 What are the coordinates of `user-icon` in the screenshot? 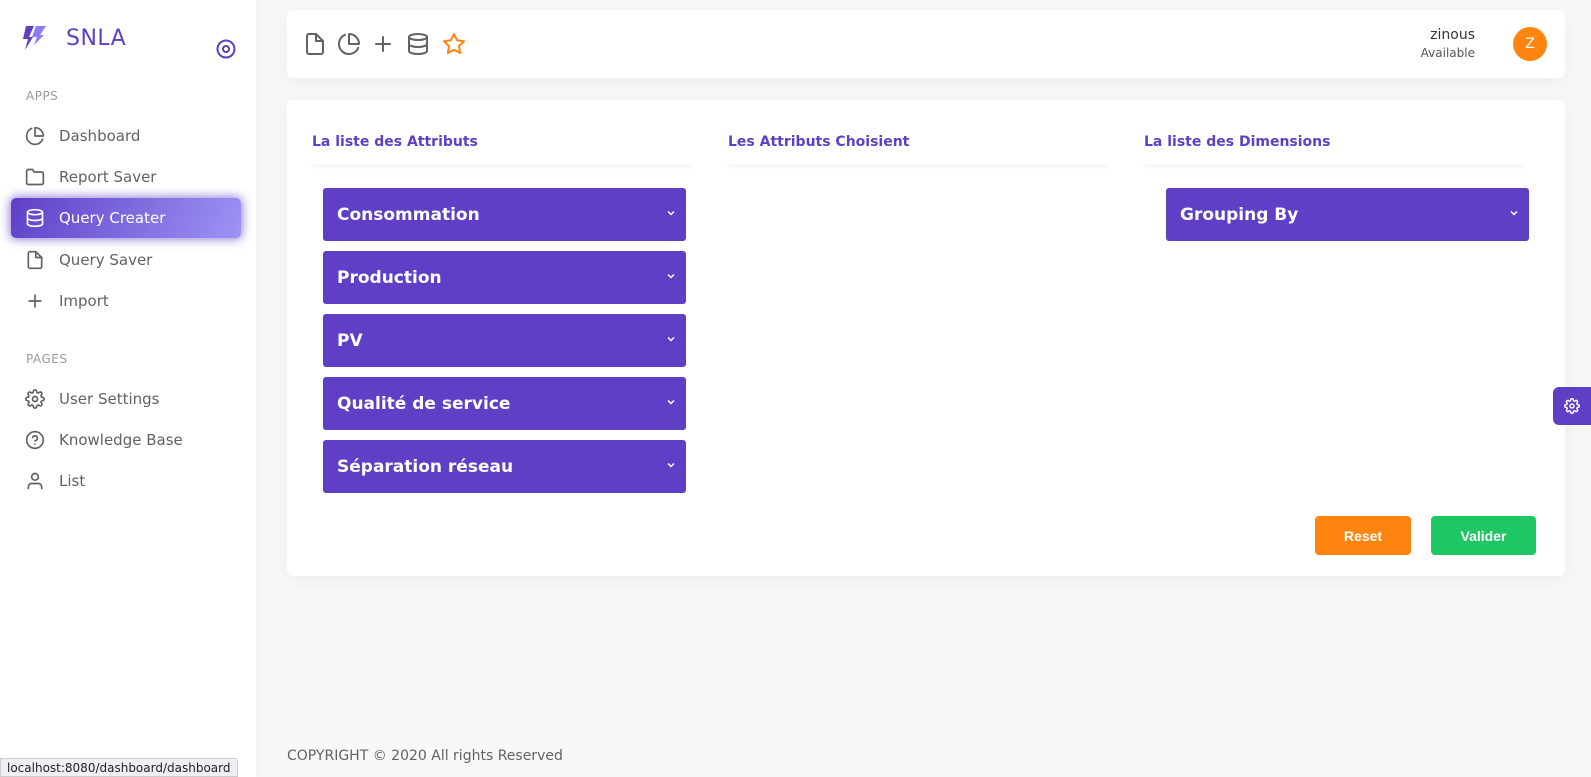 It's located at (35, 481).